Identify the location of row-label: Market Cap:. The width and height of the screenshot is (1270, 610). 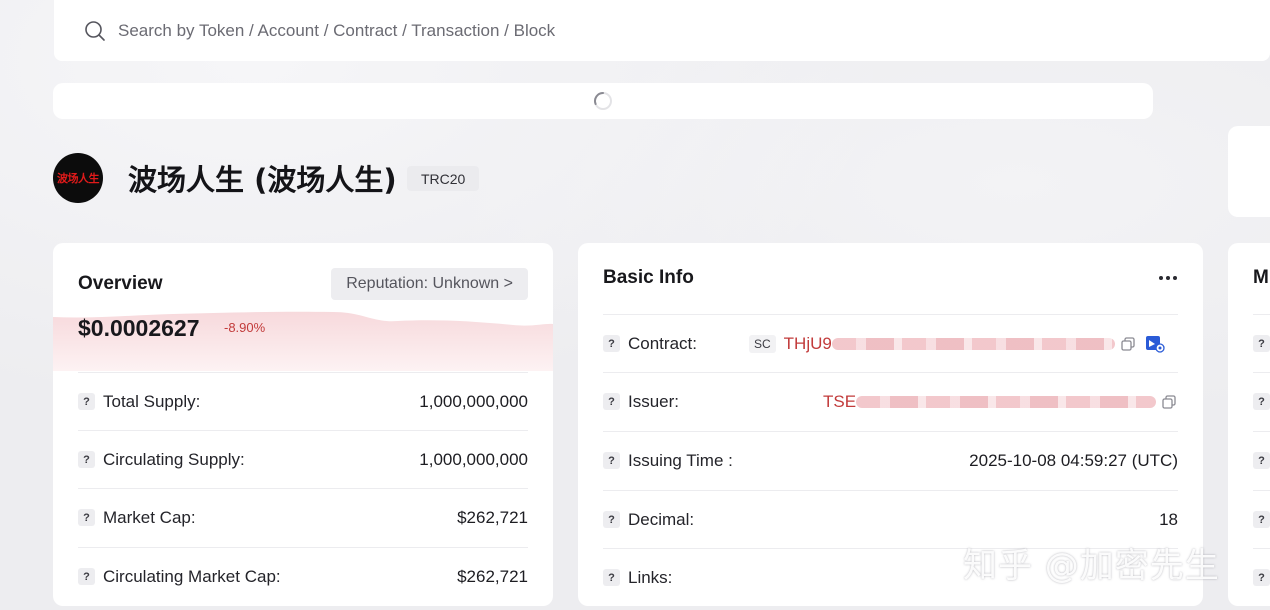
(149, 517).